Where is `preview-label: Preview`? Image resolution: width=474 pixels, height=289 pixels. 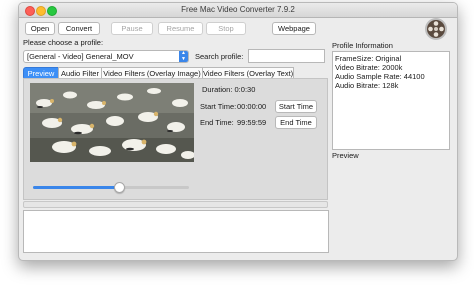
preview-label: Preview is located at coordinates (345, 155).